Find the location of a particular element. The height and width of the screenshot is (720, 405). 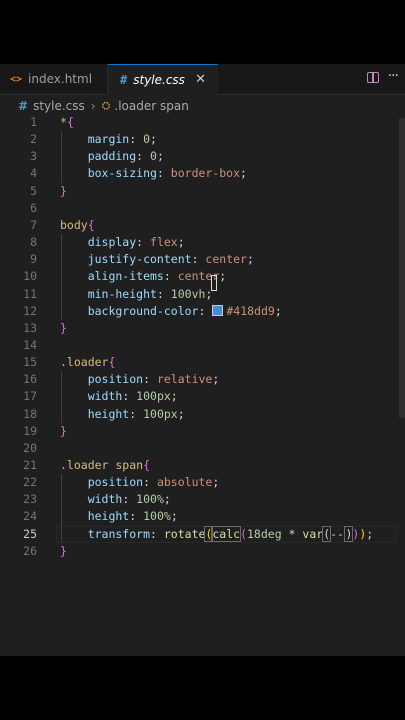

tab-index-html: <> index.html is located at coordinates (54, 79).